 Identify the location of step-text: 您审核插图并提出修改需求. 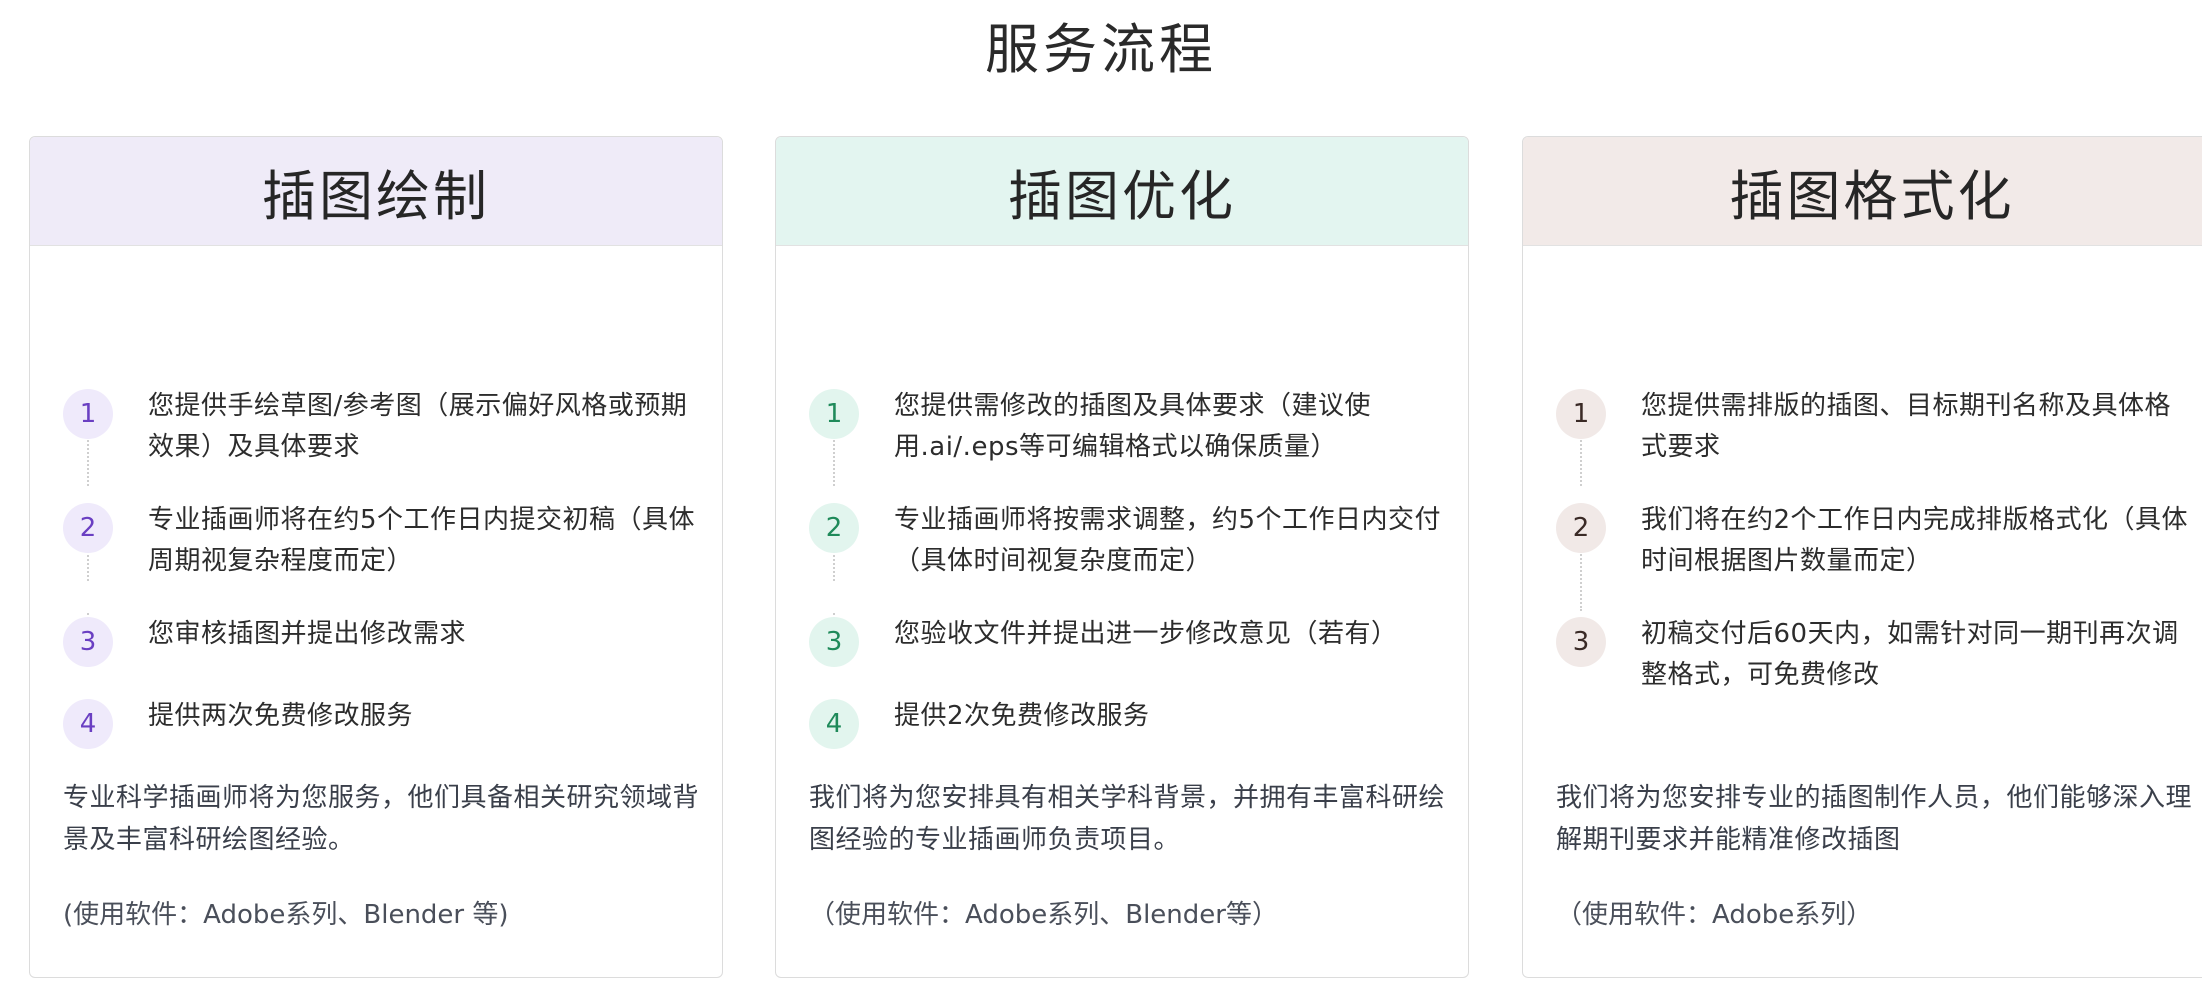
(423, 634).